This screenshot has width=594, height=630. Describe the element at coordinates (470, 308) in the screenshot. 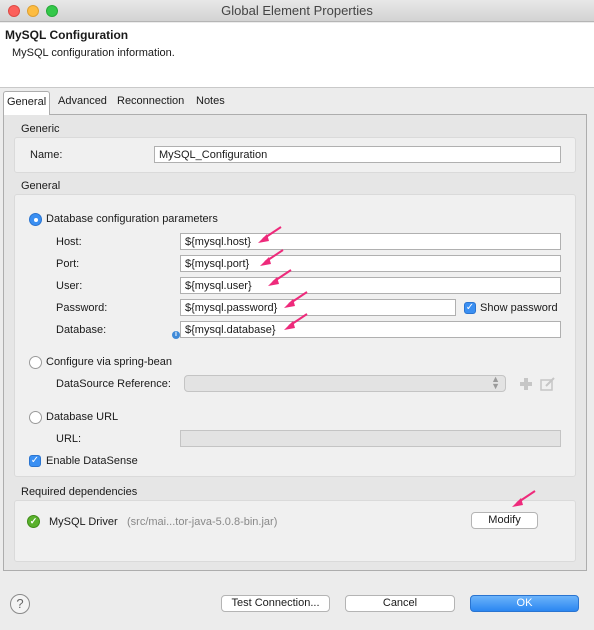

I see `show-password-checkbox: ✓` at that location.